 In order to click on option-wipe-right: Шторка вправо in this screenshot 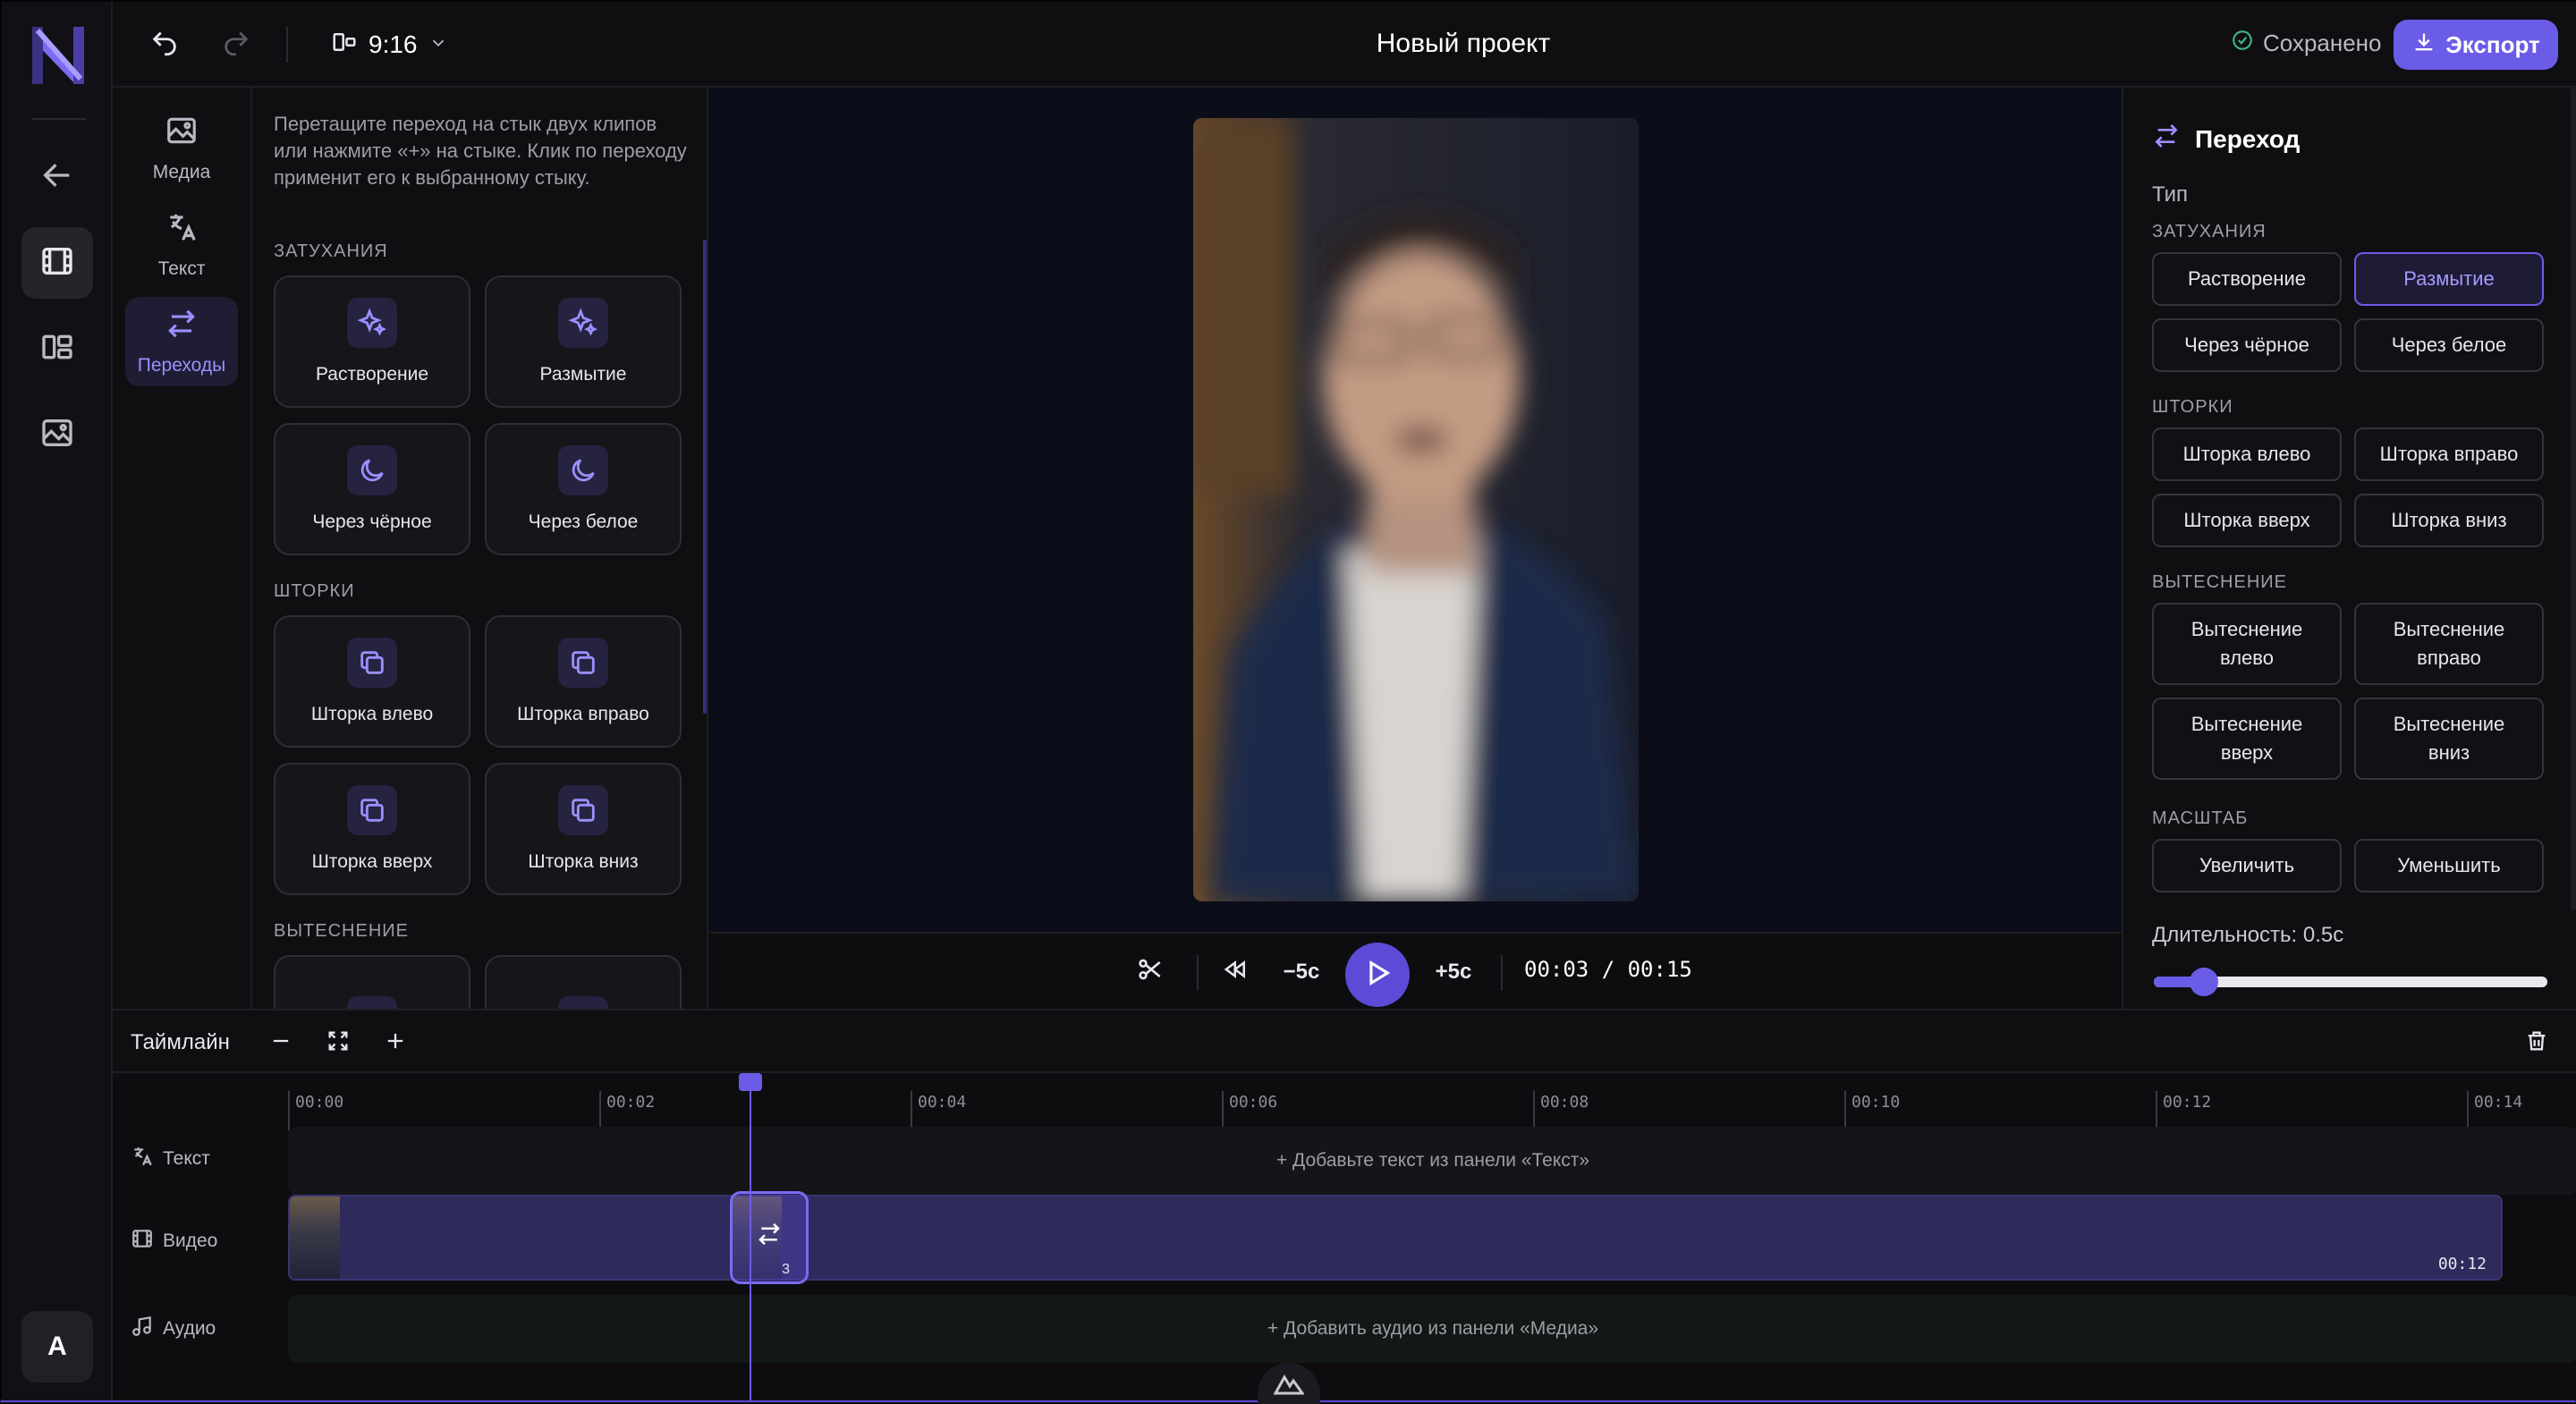, I will do `click(2449, 454)`.